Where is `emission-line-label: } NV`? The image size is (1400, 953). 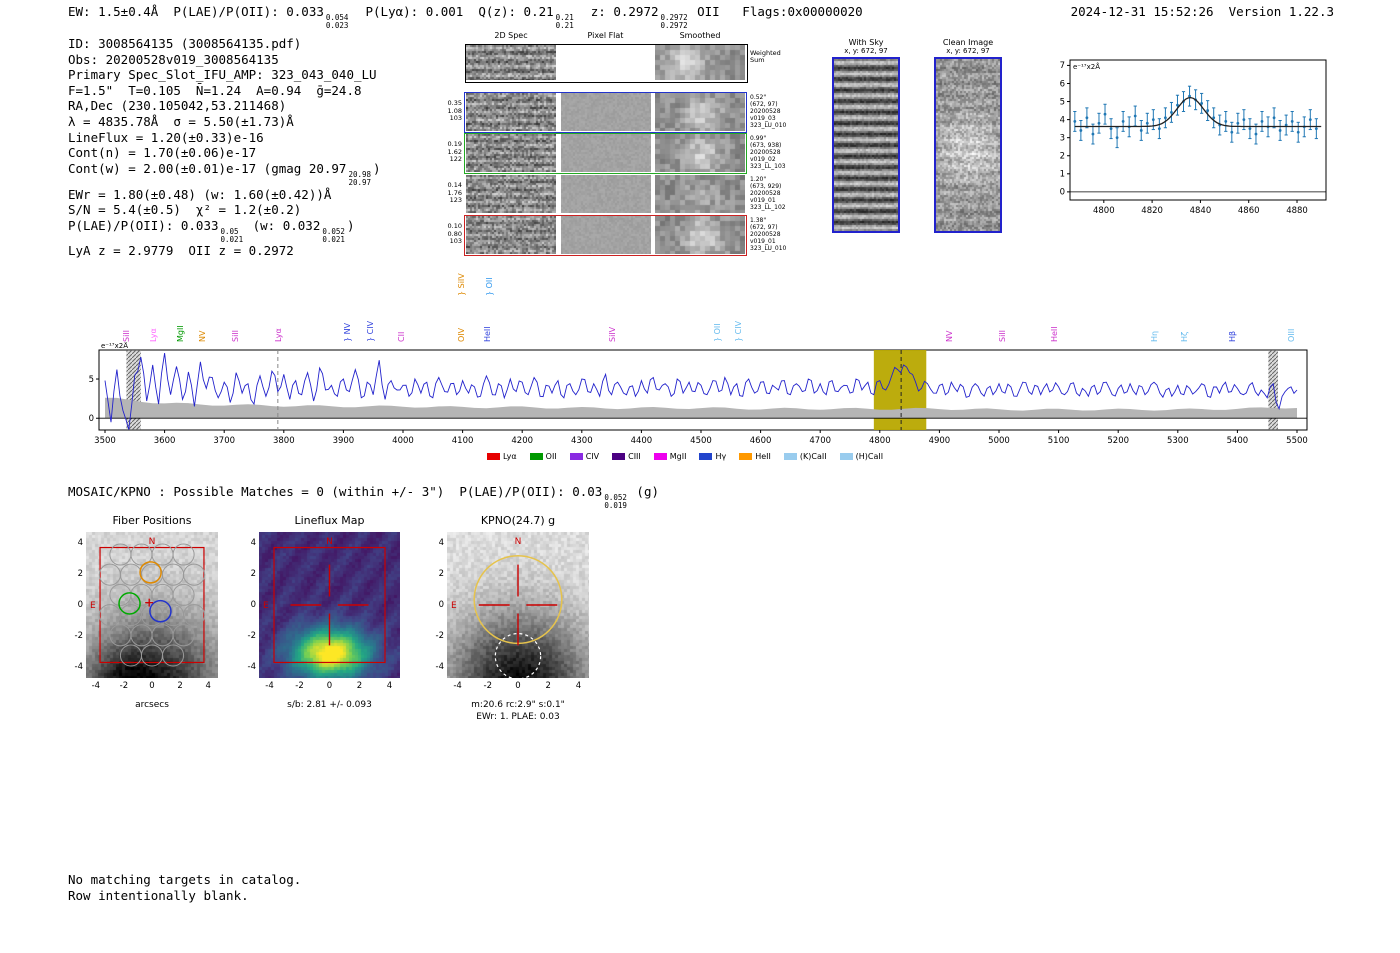
emission-line-label: } NV is located at coordinates (348, 332).